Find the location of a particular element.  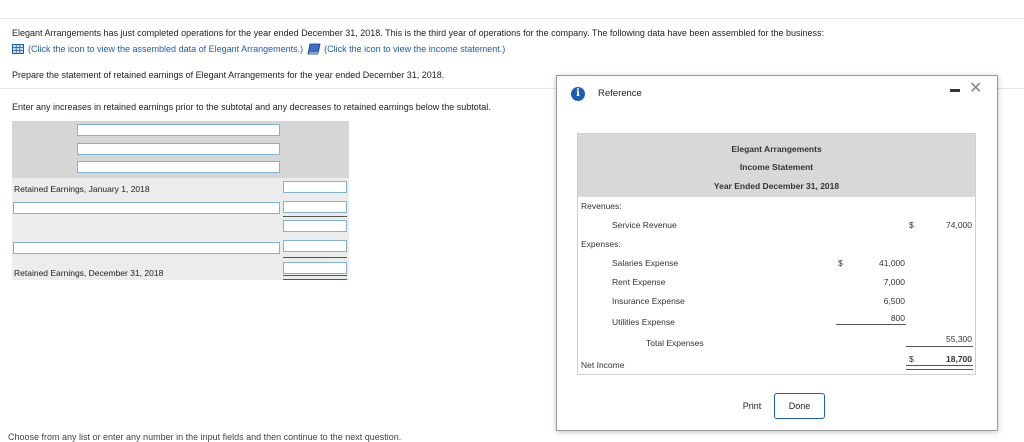

top-divider is located at coordinates (512, 18).